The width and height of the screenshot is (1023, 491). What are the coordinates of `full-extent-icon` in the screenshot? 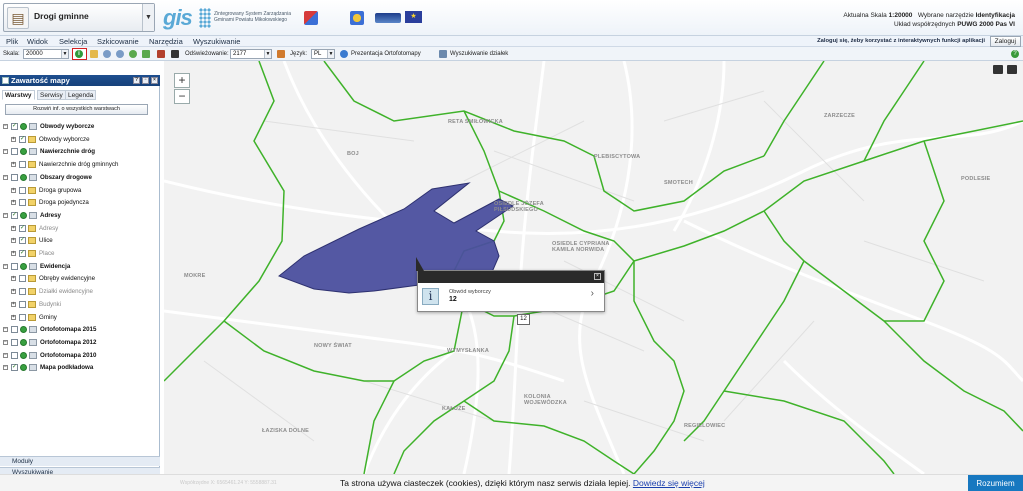 It's located at (133, 54).